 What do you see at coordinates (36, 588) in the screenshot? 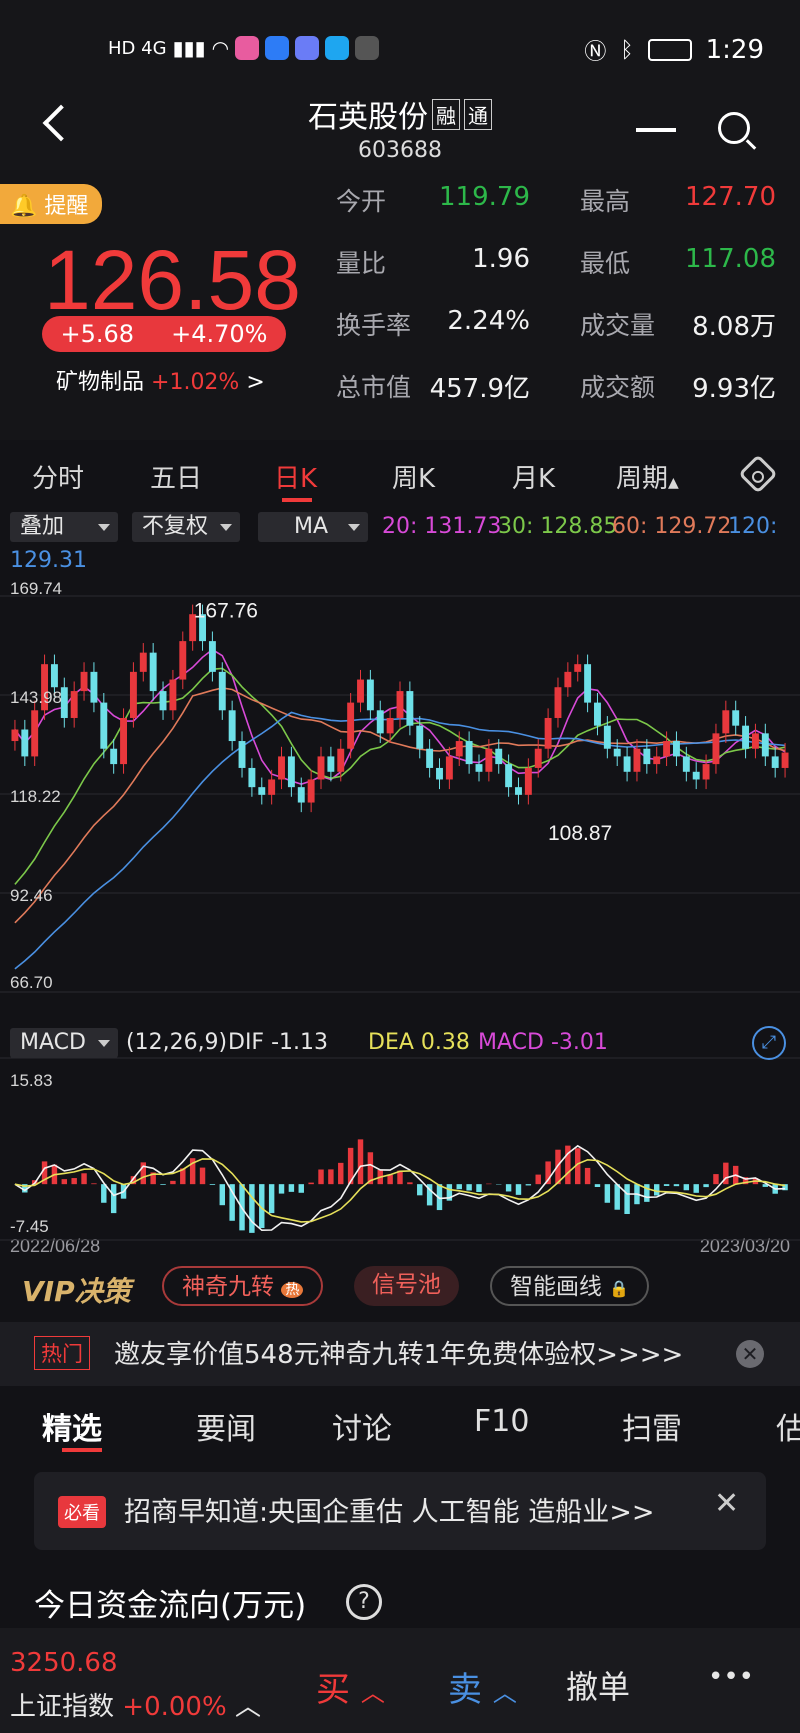
I see `y-tick-label: 169.74` at bounding box center [36, 588].